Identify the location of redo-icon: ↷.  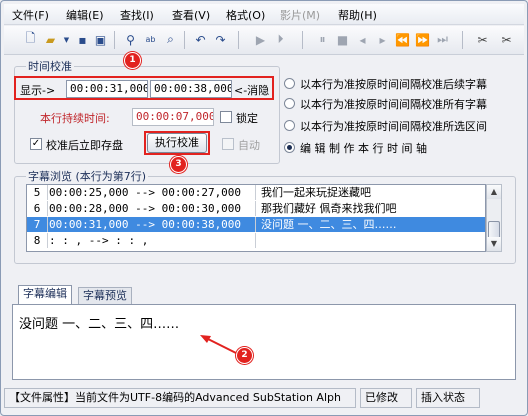
(220, 39).